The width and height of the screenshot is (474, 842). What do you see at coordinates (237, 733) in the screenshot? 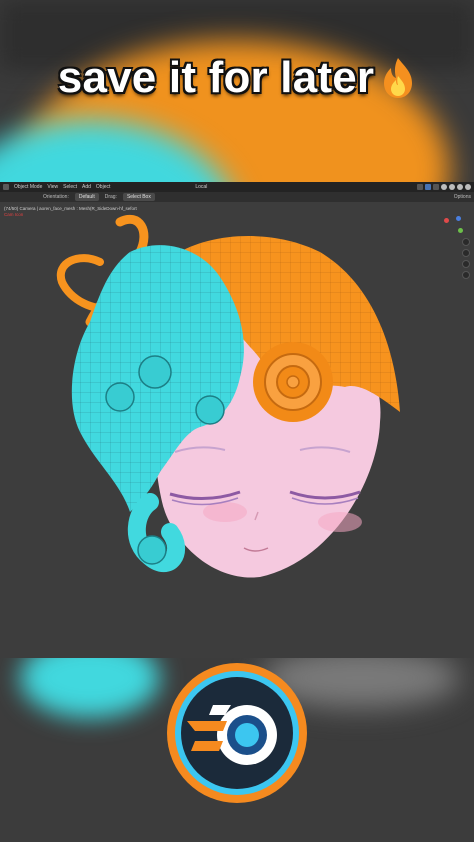
I see `blender-logo` at bounding box center [237, 733].